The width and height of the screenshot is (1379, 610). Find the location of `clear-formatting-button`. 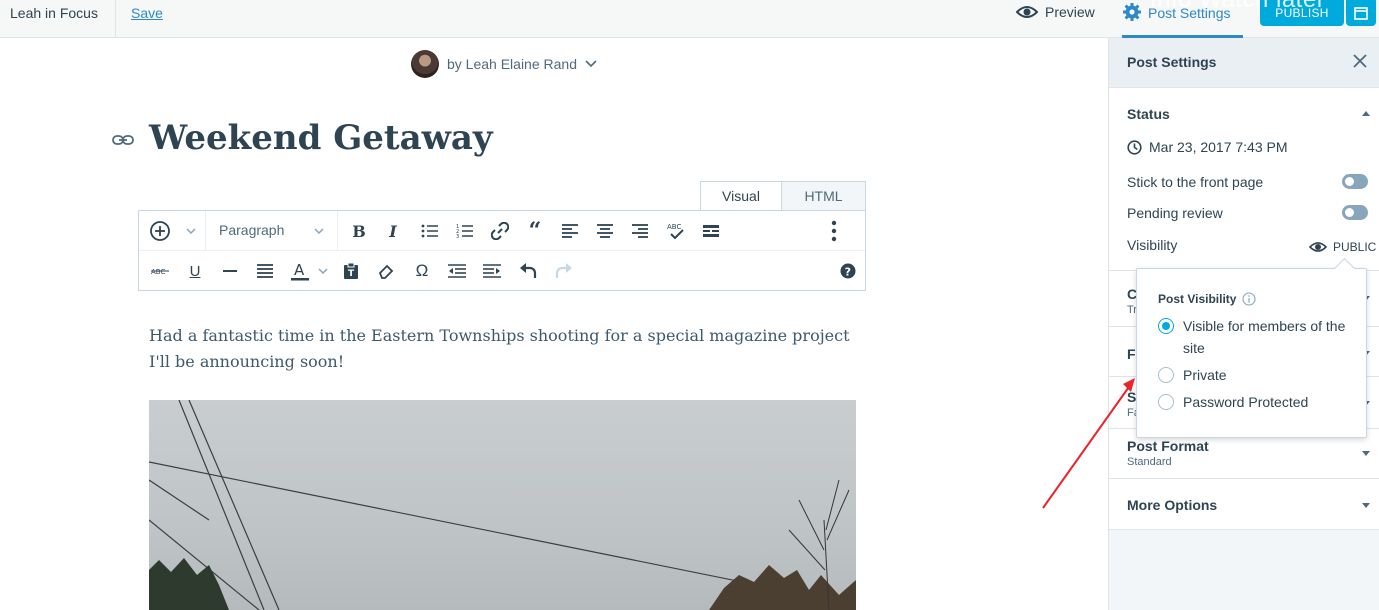

clear-formatting-button is located at coordinates (386, 271).